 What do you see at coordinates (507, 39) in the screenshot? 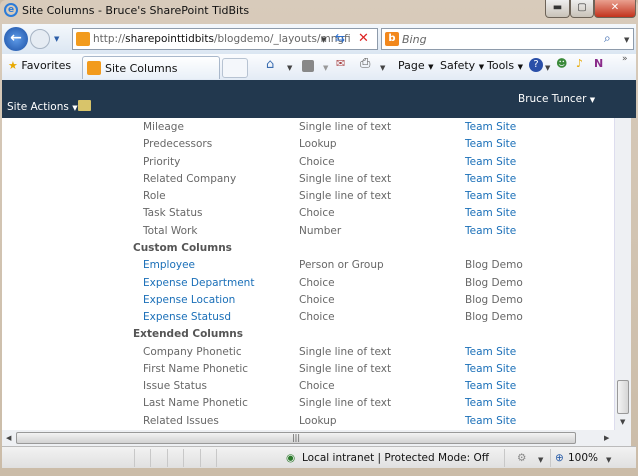
I see `search-box: b Bing ⌕ ▼` at bounding box center [507, 39].